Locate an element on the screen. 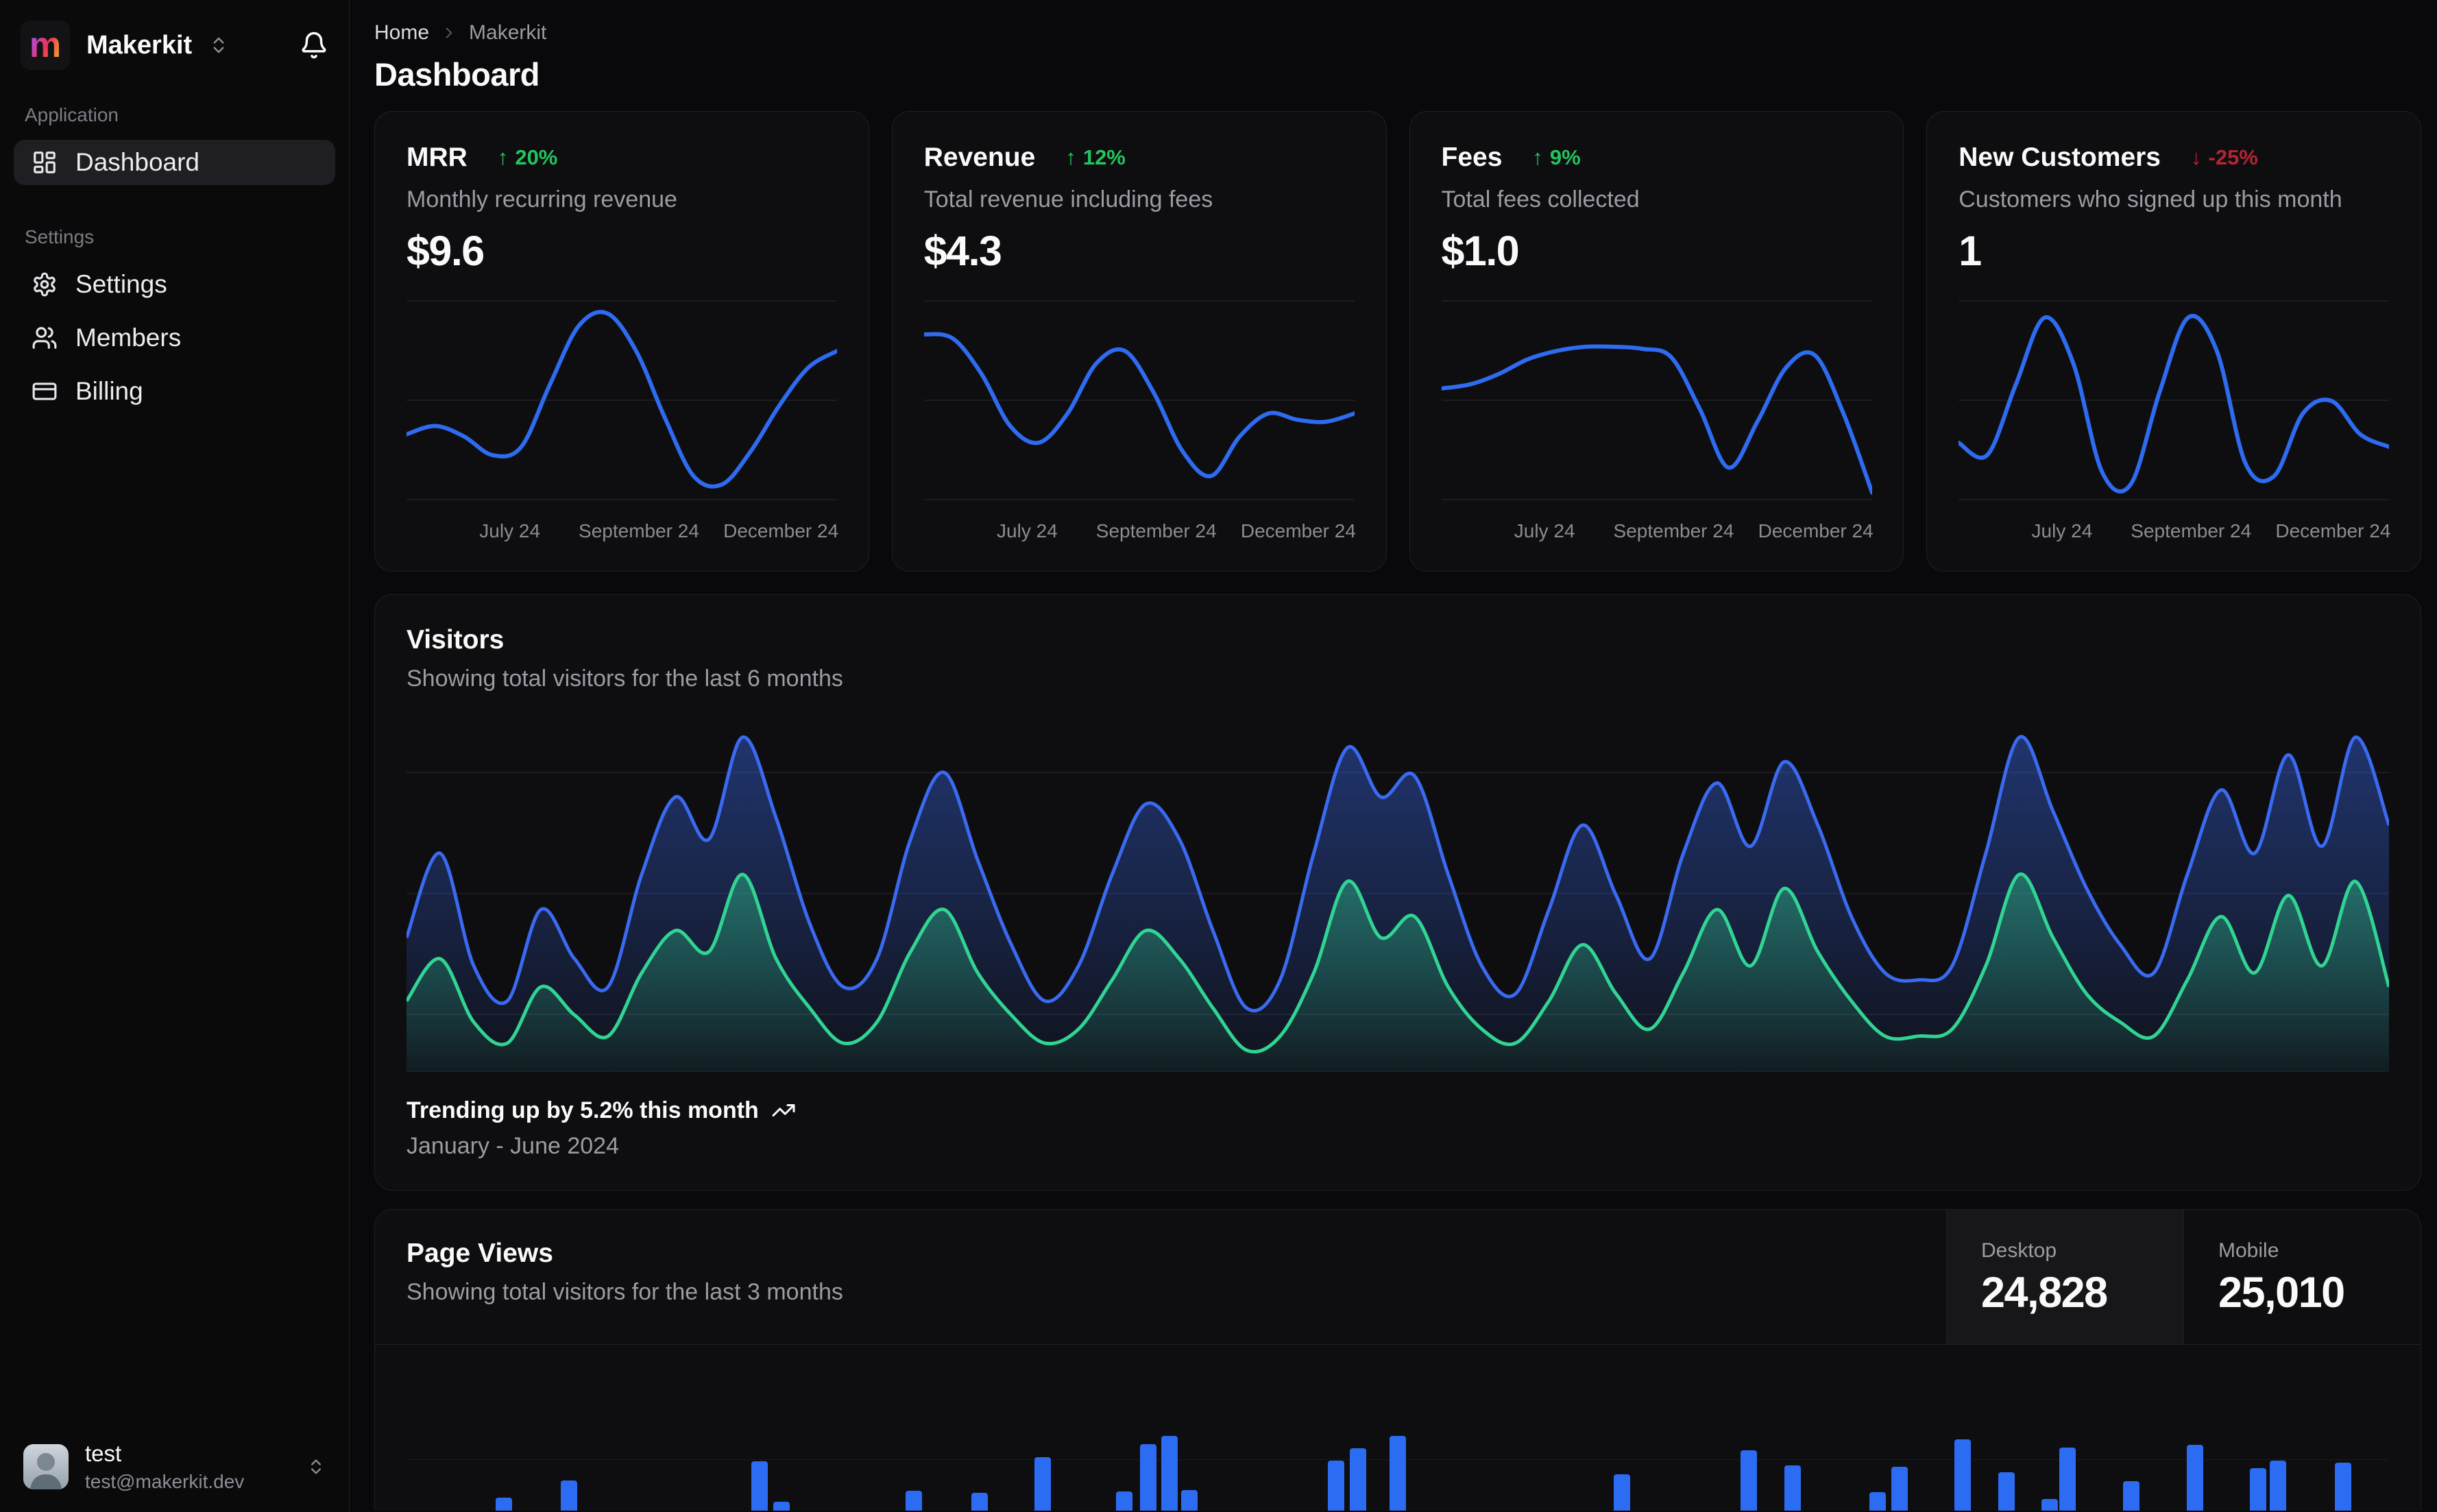 The width and height of the screenshot is (2437, 1512). chevron-right-icon is located at coordinates (449, 33).